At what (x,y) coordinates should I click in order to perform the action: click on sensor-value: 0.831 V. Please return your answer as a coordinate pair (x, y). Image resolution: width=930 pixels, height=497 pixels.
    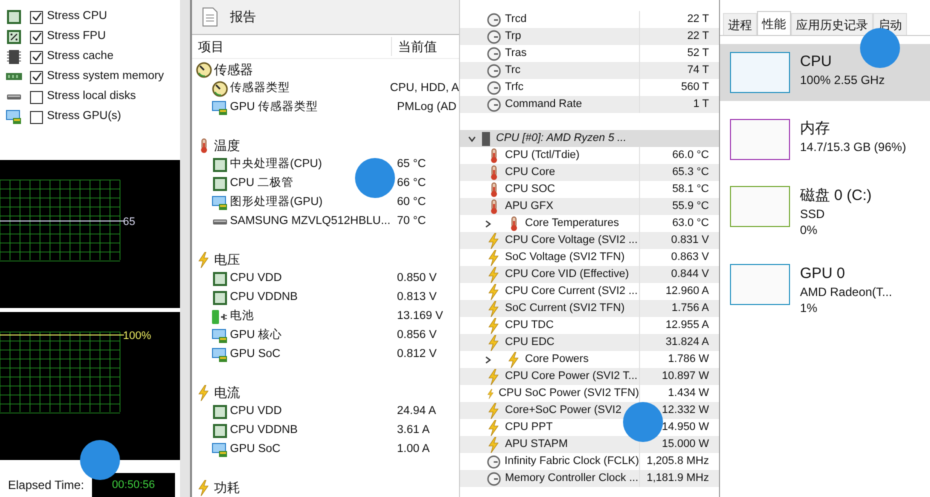
    Looking at the image, I should click on (690, 240).